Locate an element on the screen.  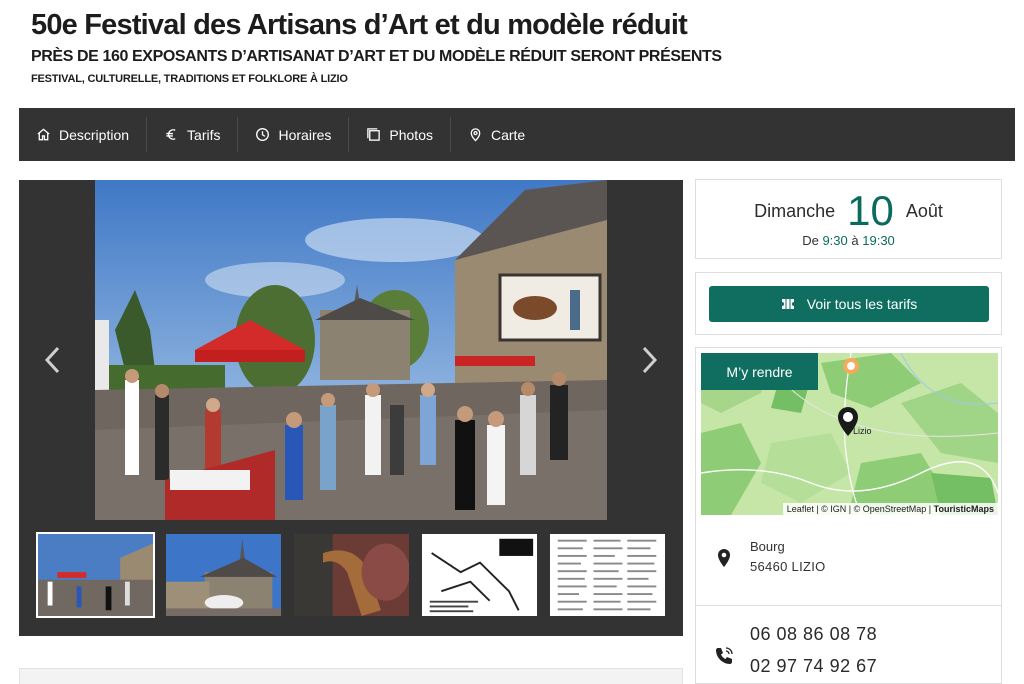
address-line-1: Bourg is located at coordinates (767, 546).